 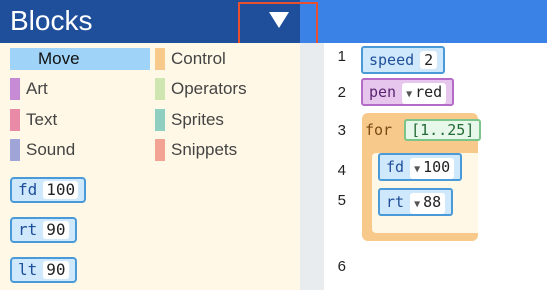 I want to click on category-label: Snippets, so click(x=204, y=149).